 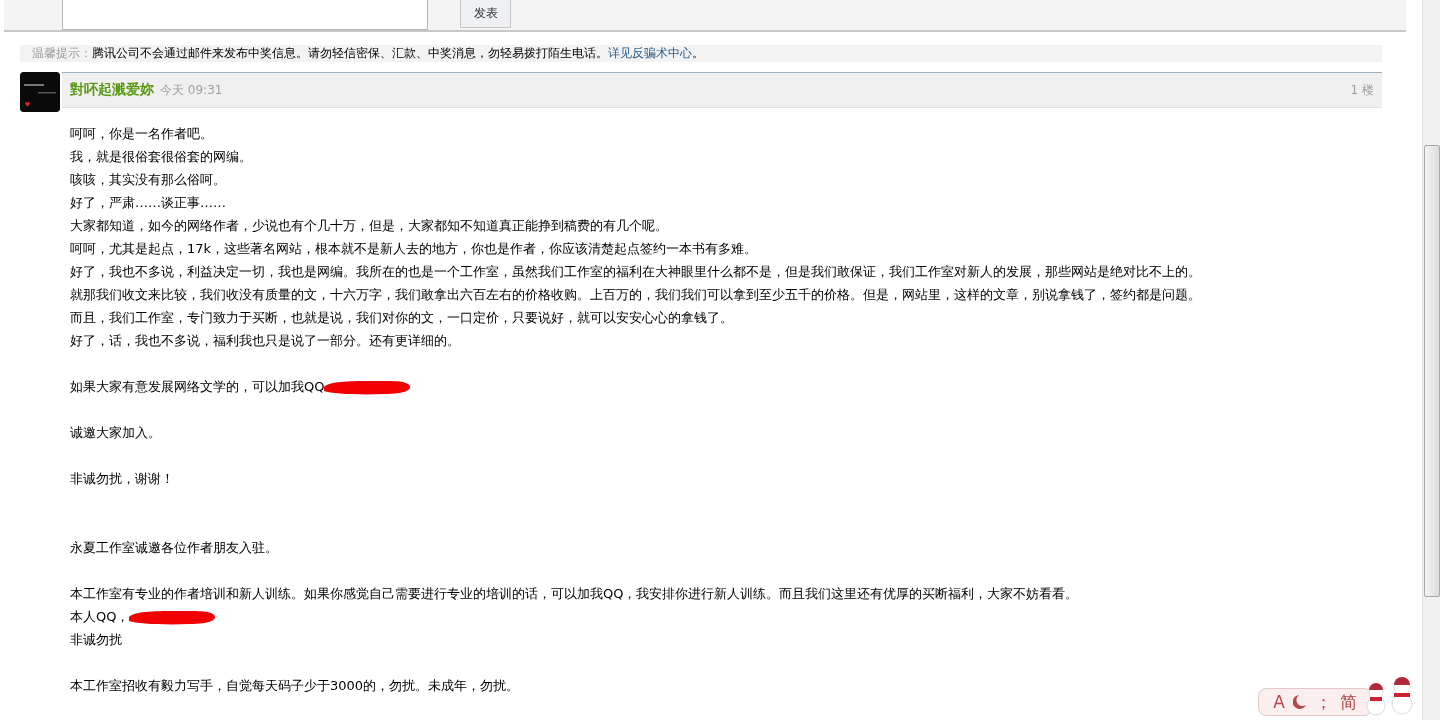 I want to click on post-line: 非诚勿扰, so click(x=96, y=640).